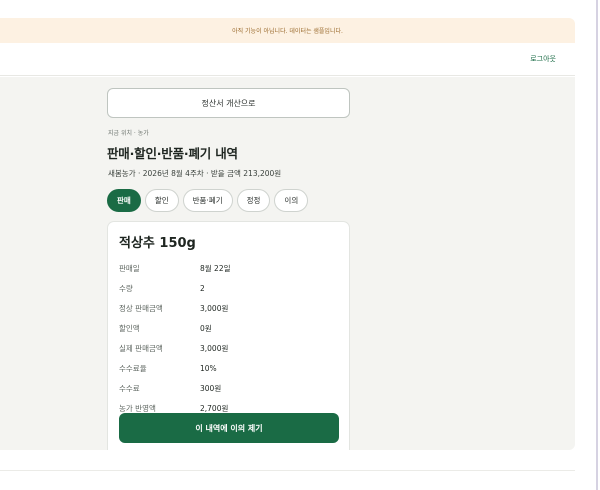 Image resolution: width=600 pixels, height=490 pixels. I want to click on item-title: 적상추 150g, so click(157, 243).